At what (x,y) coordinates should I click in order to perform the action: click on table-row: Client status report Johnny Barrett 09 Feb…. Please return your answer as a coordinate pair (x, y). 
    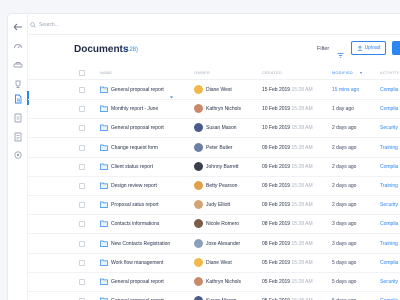
    Looking at the image, I should click on (214, 167).